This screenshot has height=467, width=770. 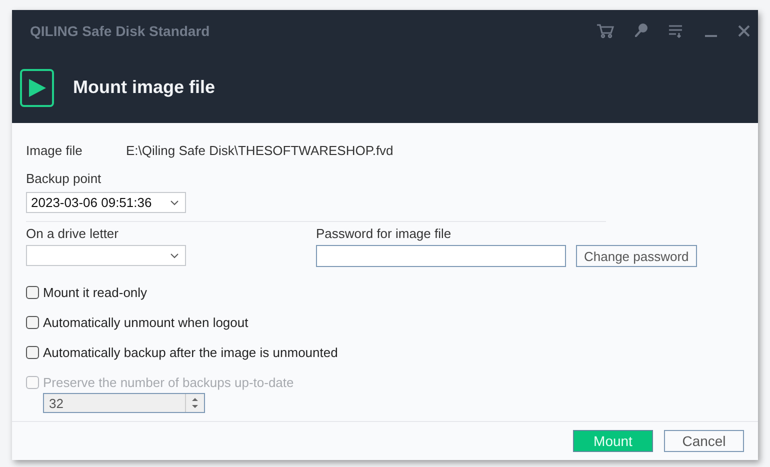 What do you see at coordinates (106, 202) in the screenshot?
I see `backup-point-dropdown: 2023-03-06 09:51:36` at bounding box center [106, 202].